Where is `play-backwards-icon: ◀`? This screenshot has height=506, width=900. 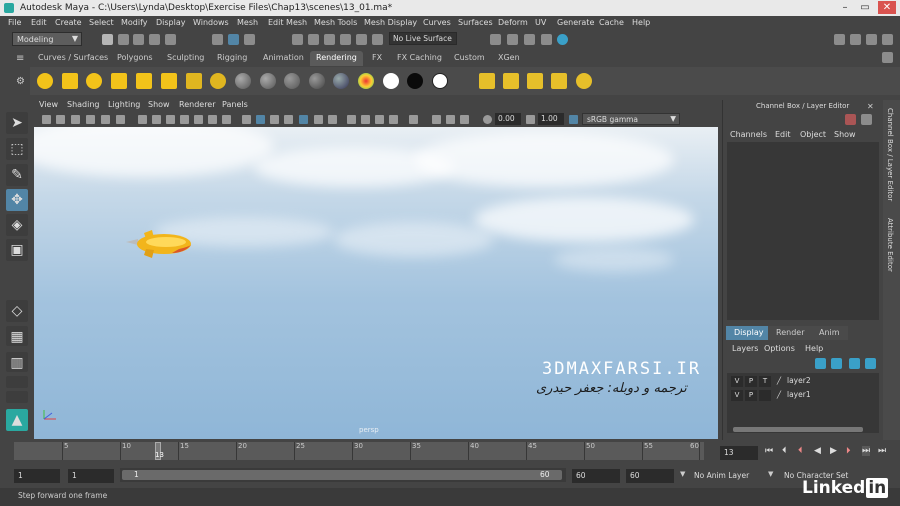
play-backwards-icon: ◀ is located at coordinates (817, 451).